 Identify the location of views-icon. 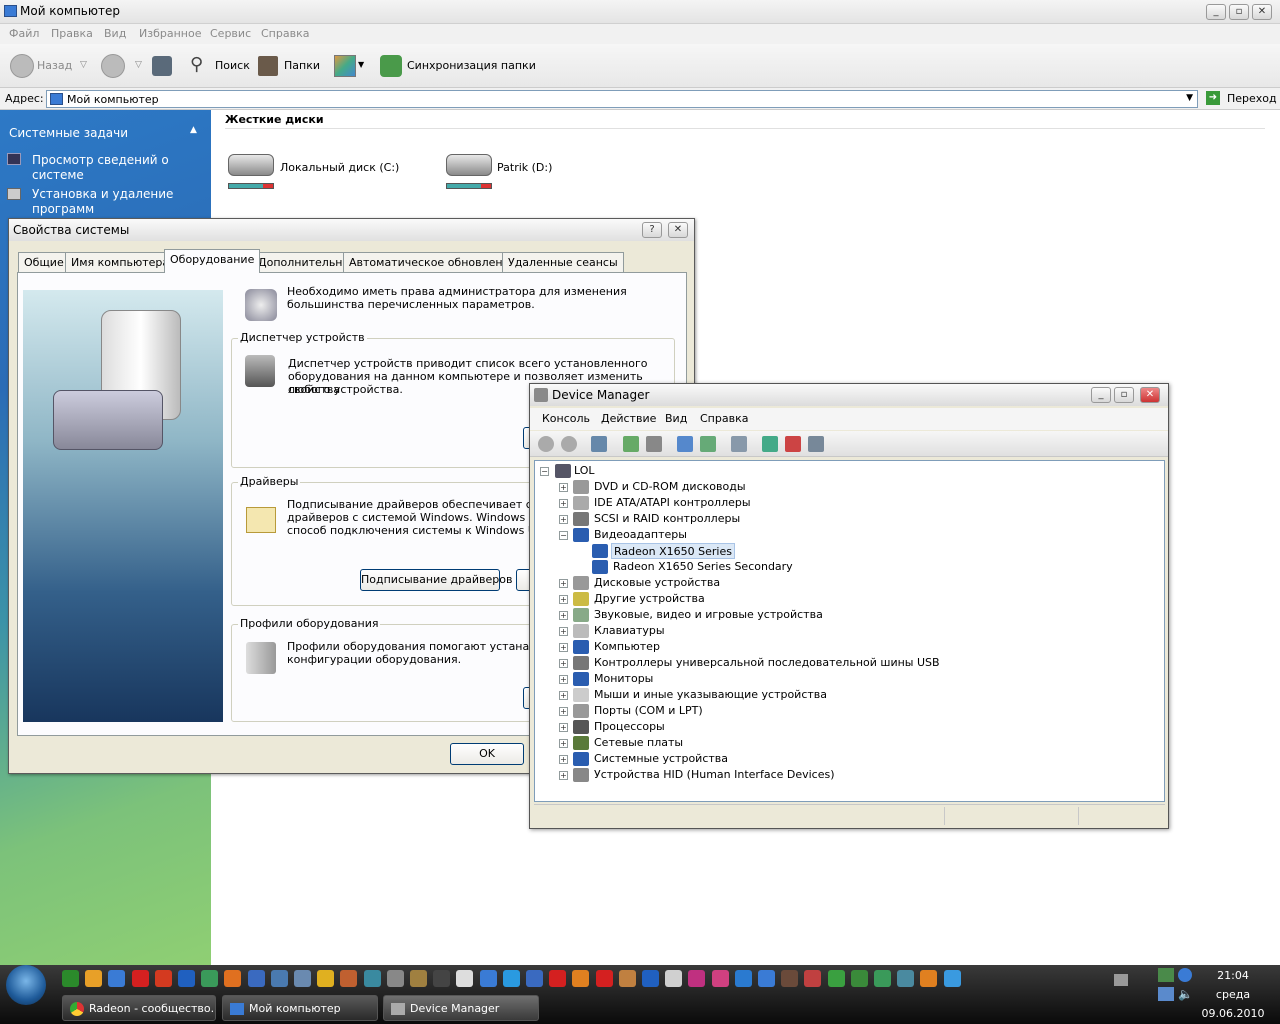
(345, 66).